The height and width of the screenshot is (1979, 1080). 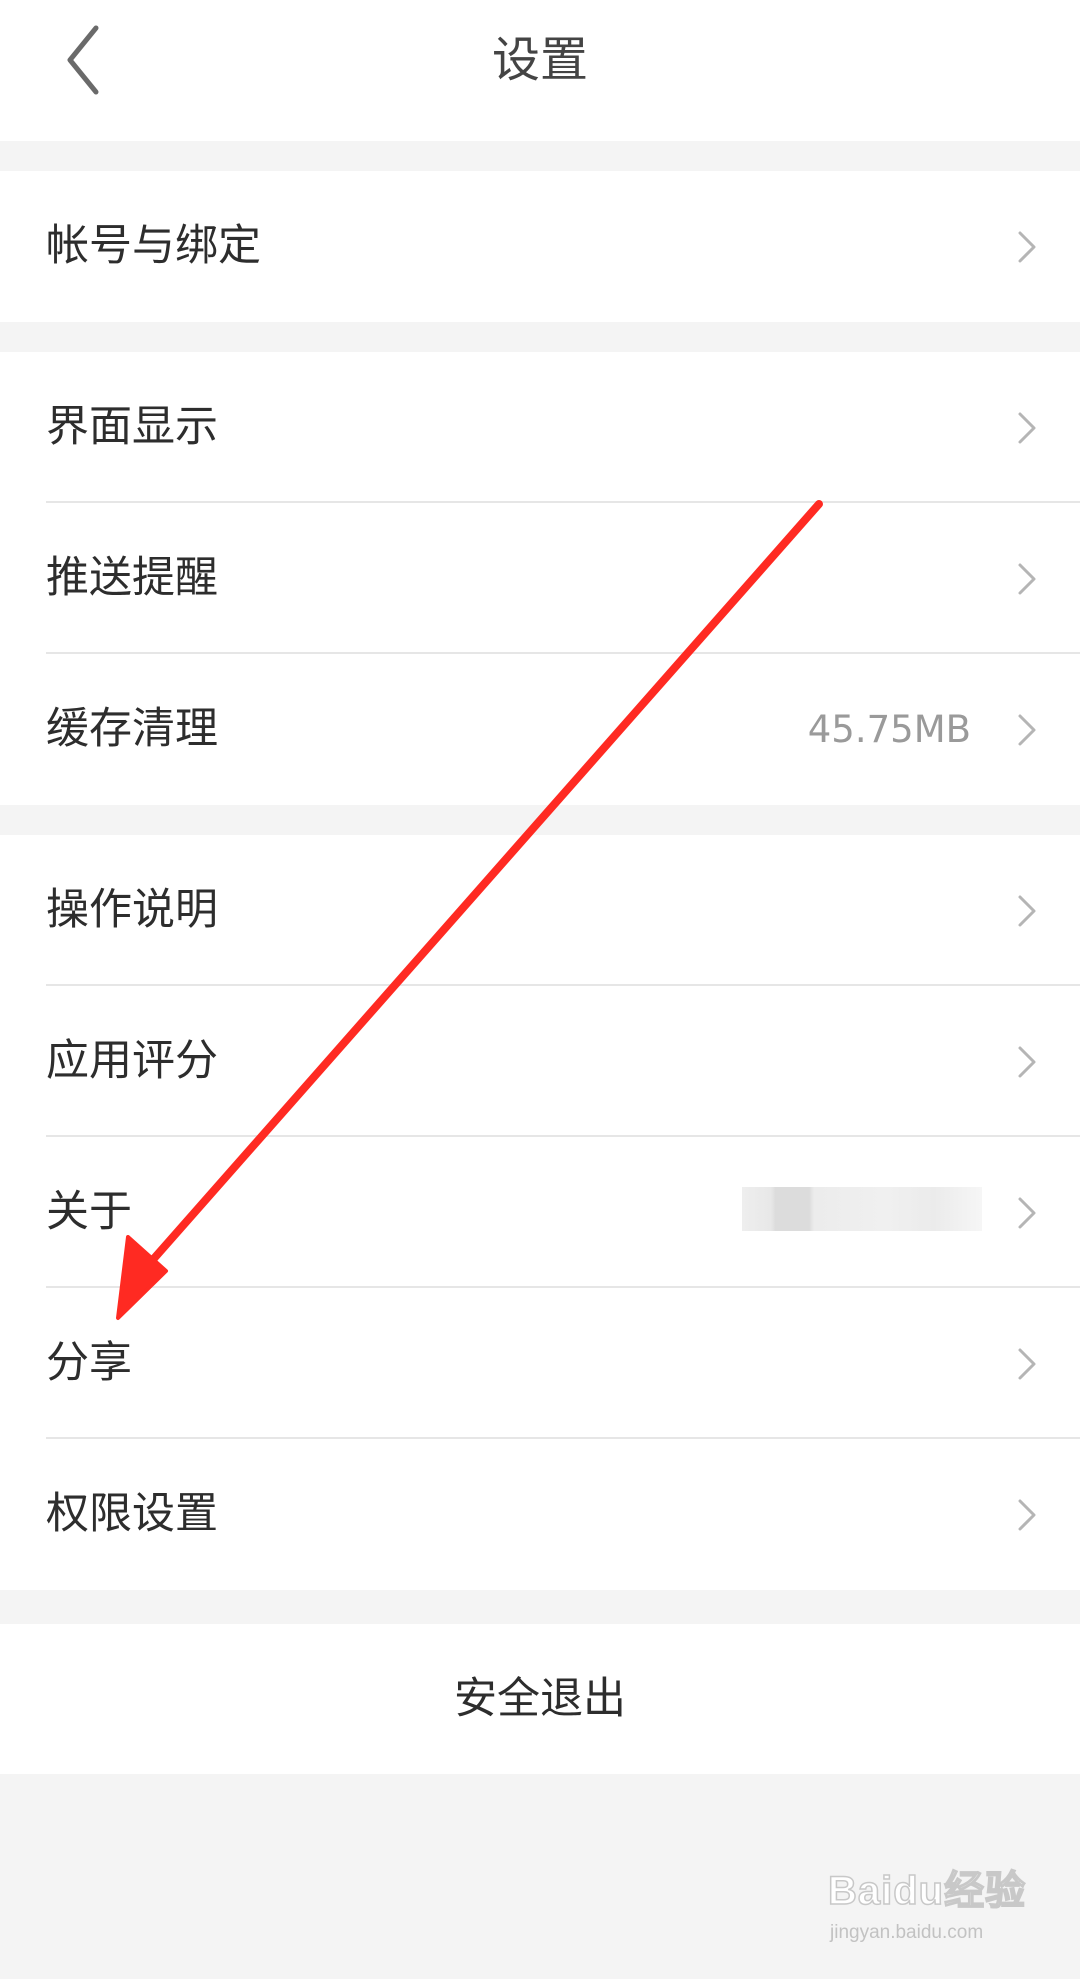 I want to click on settings-group-account: 帐号与绑定, so click(x=540, y=246).